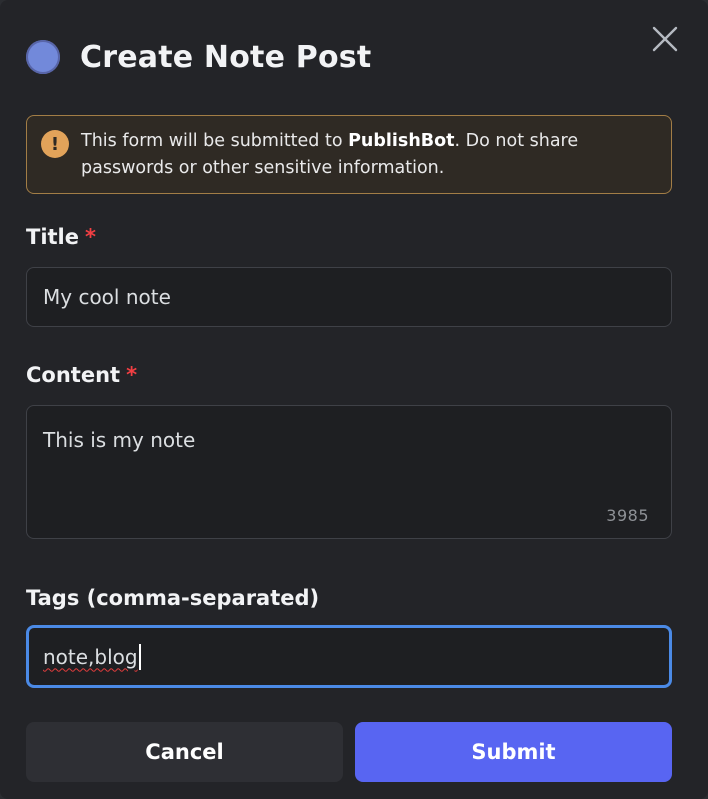 Image resolution: width=708 pixels, height=799 pixels. I want to click on content-textarea-value: This is my note, so click(119, 440).